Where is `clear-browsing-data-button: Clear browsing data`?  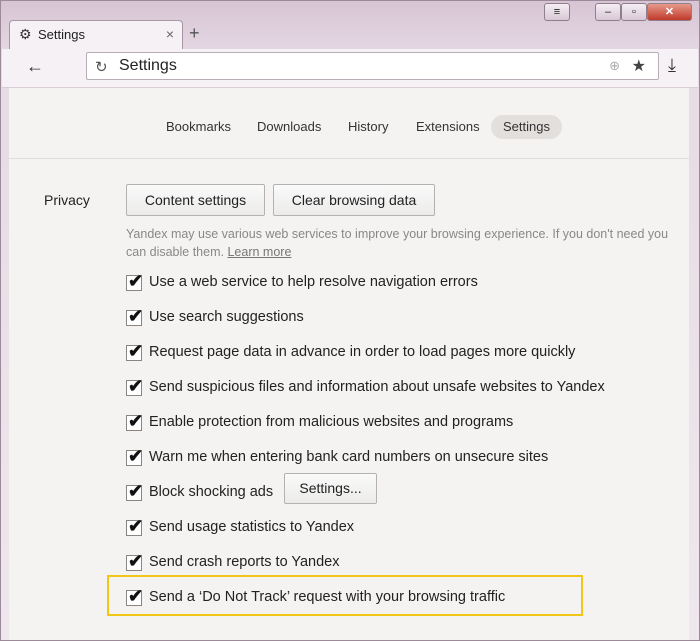
clear-browsing-data-button: Clear browsing data is located at coordinates (354, 200).